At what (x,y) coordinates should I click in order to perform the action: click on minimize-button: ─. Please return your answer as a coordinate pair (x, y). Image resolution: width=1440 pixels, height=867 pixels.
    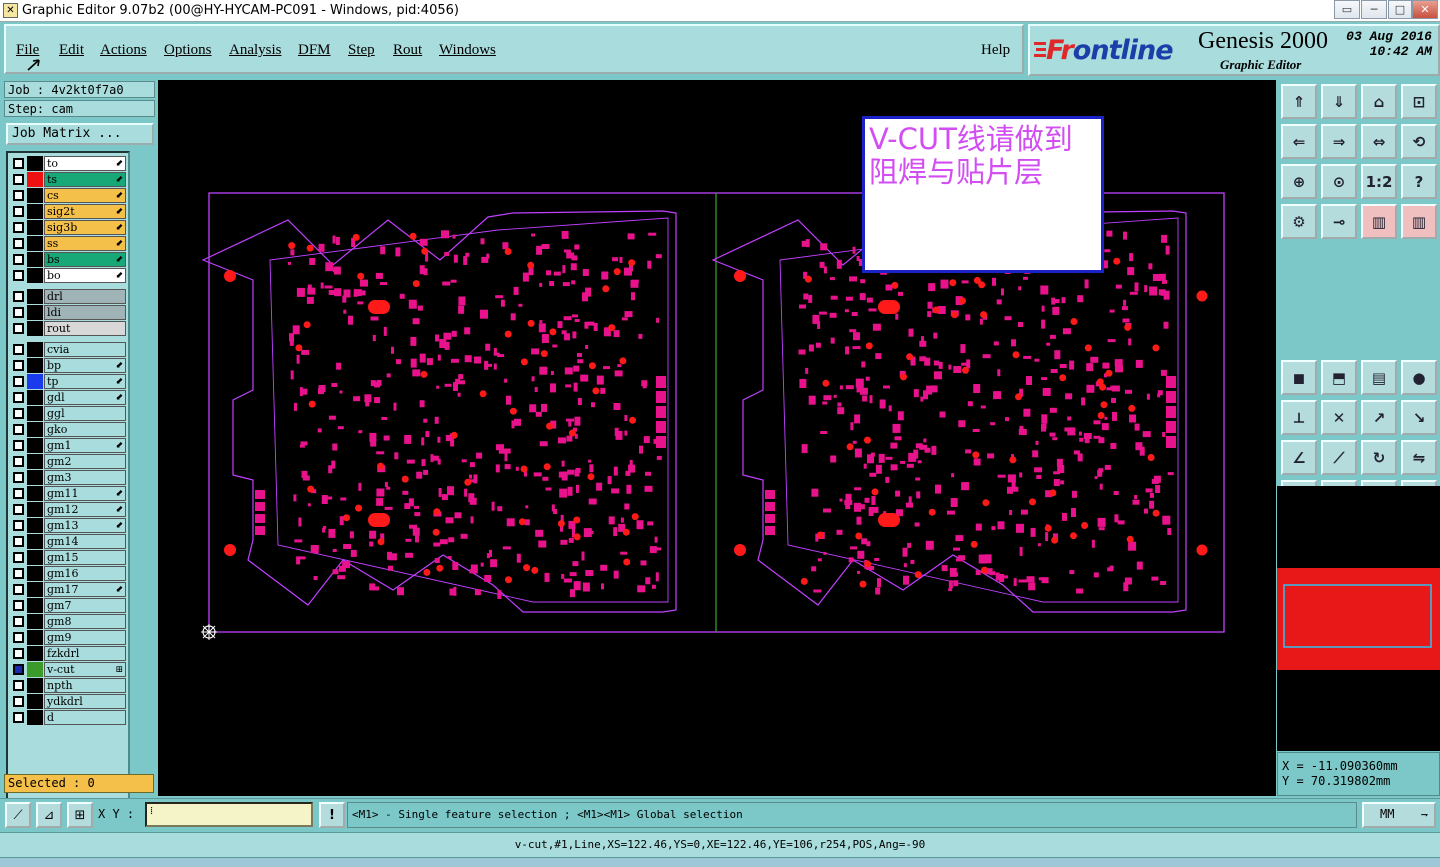
    Looking at the image, I should click on (1374, 9).